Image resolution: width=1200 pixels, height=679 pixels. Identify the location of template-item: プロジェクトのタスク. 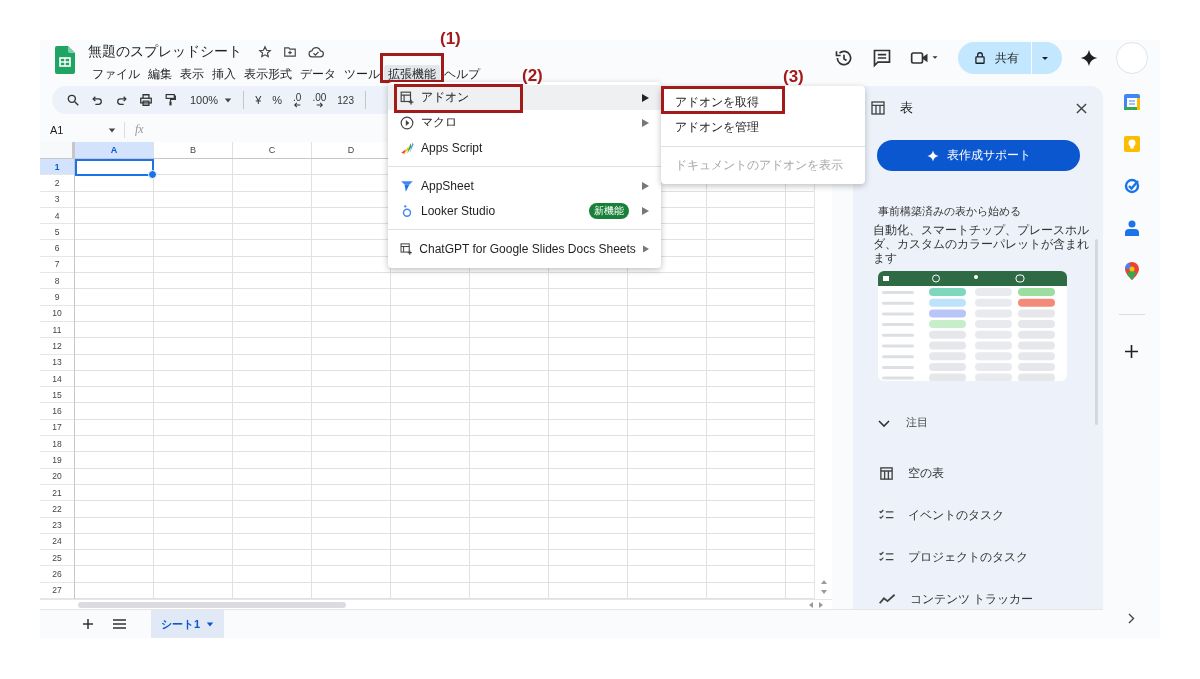
(968, 557).